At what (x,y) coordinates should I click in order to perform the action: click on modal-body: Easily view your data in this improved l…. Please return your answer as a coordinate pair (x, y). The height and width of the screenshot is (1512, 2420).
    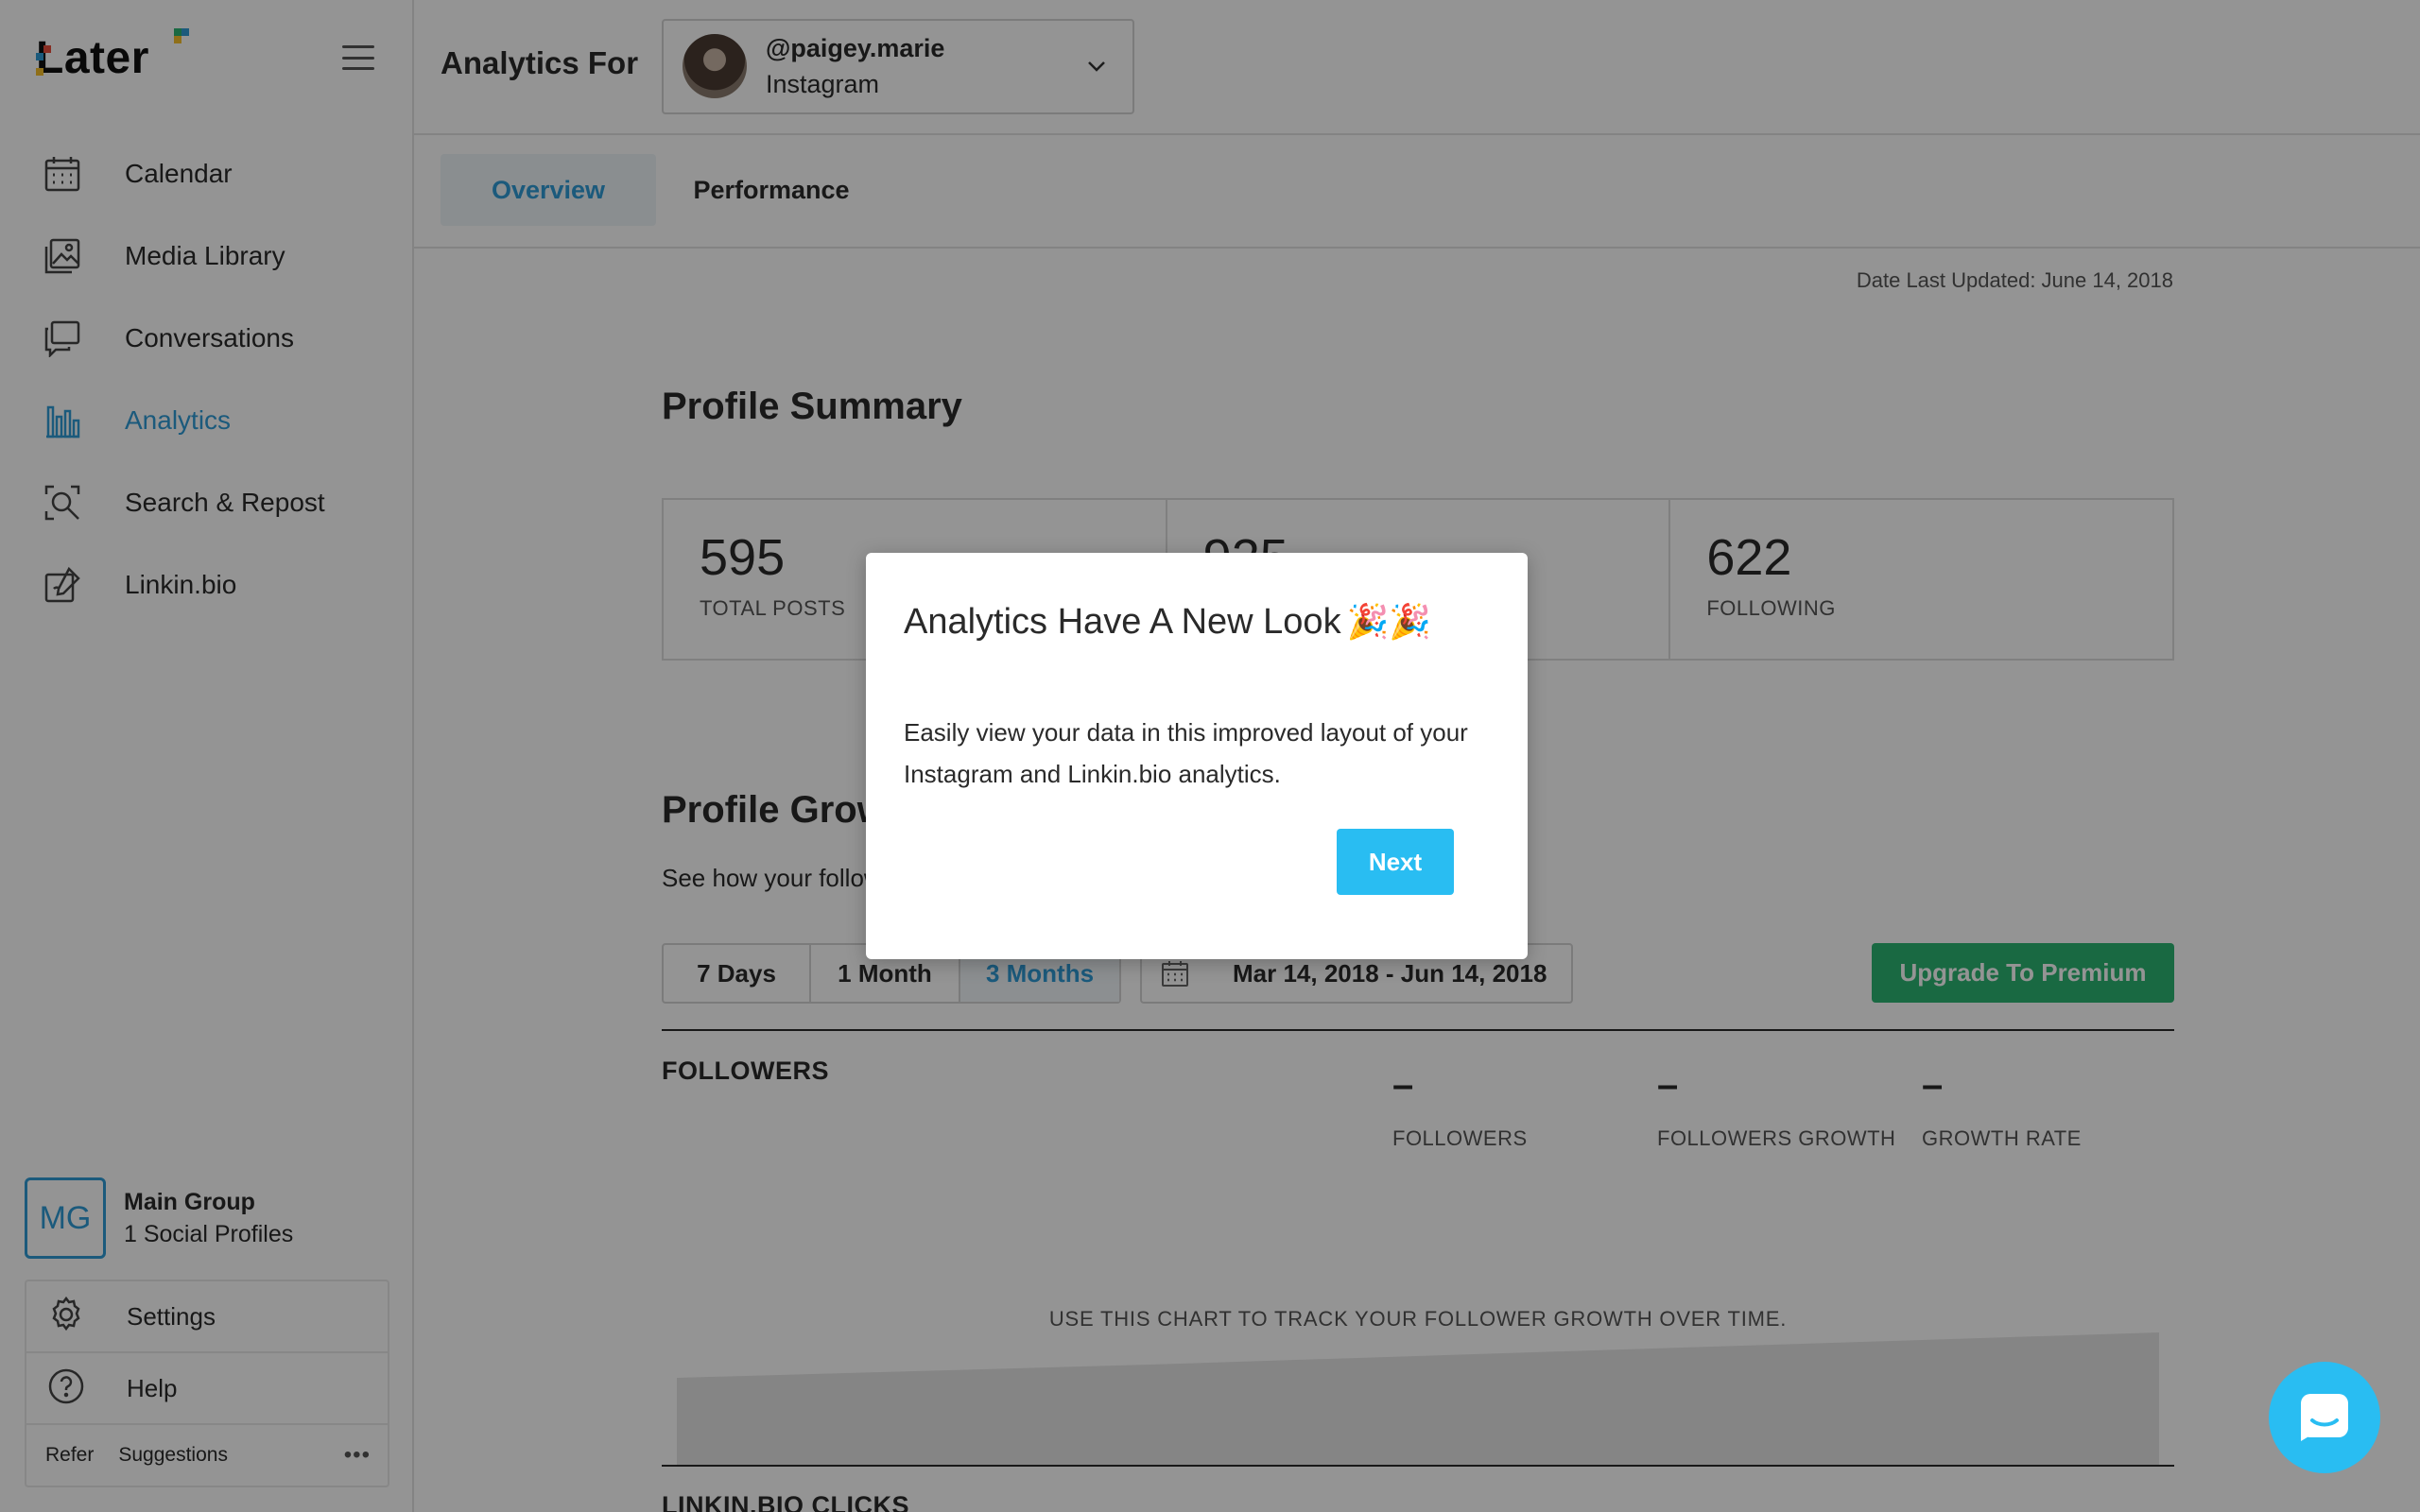
    Looking at the image, I should click on (1186, 753).